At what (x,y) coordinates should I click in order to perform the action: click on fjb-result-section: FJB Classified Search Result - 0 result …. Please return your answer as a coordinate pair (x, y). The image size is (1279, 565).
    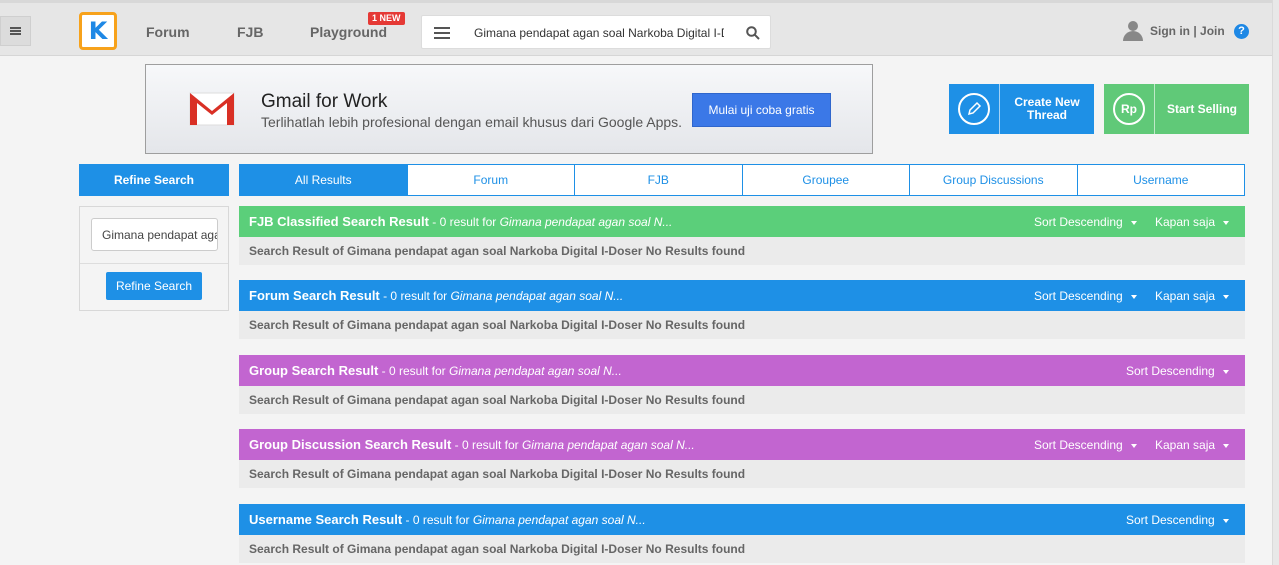
    Looking at the image, I should click on (742, 235).